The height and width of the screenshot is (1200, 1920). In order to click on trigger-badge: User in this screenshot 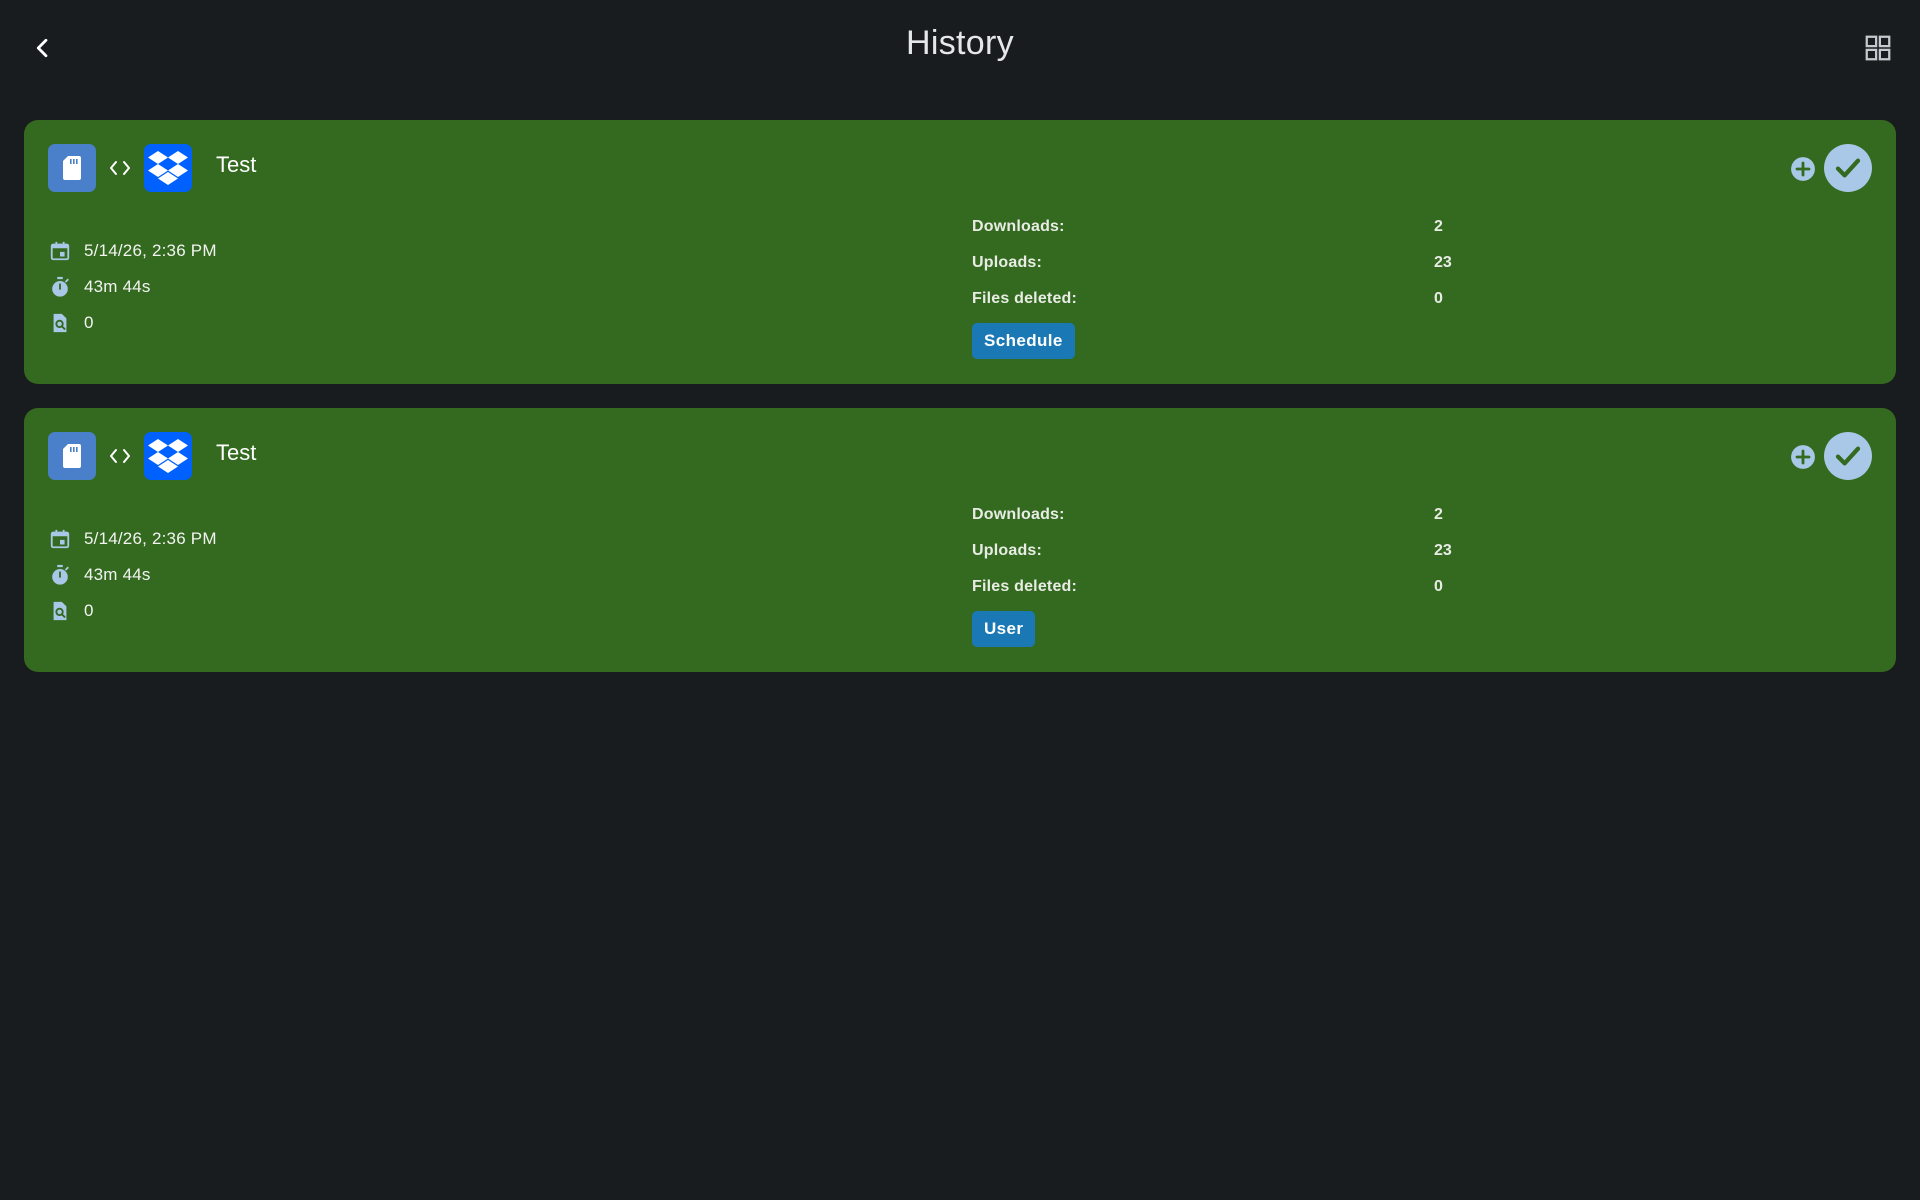, I will do `click(1004, 629)`.